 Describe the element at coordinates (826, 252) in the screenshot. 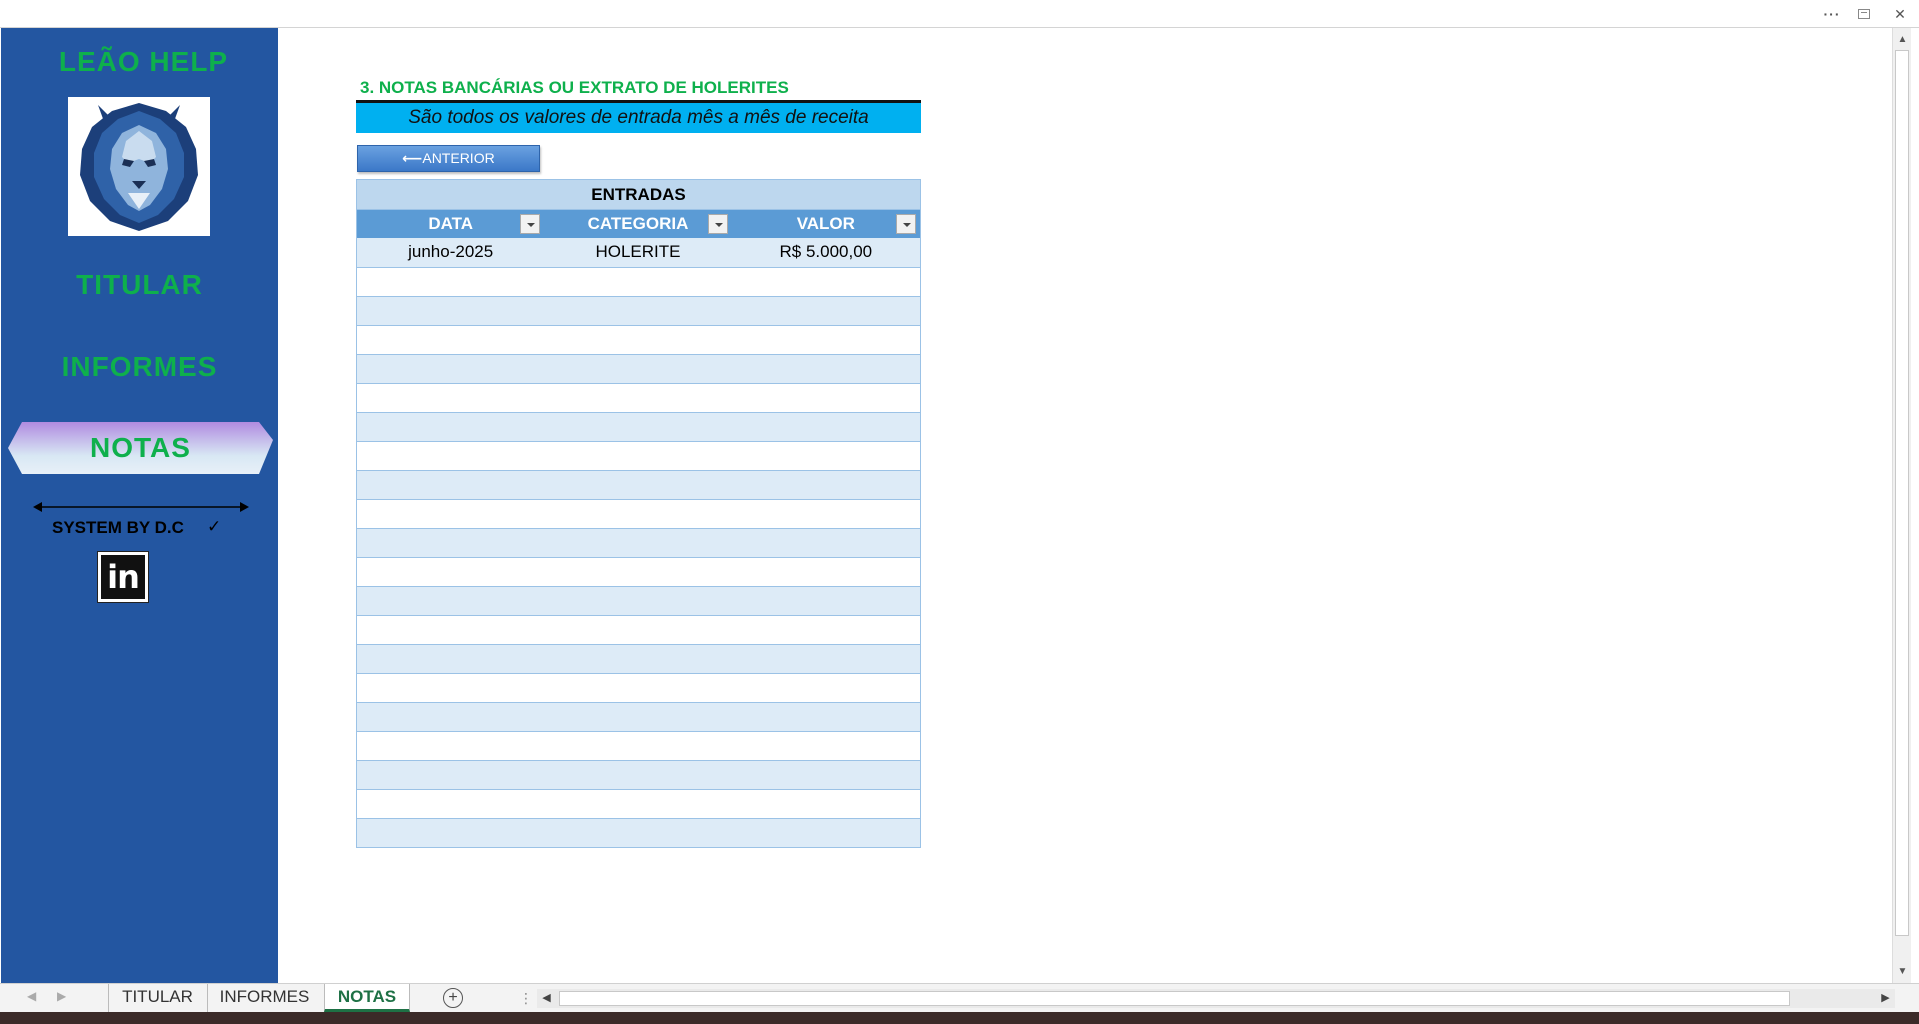

I see `table-cell: R$ 5.000,00` at that location.